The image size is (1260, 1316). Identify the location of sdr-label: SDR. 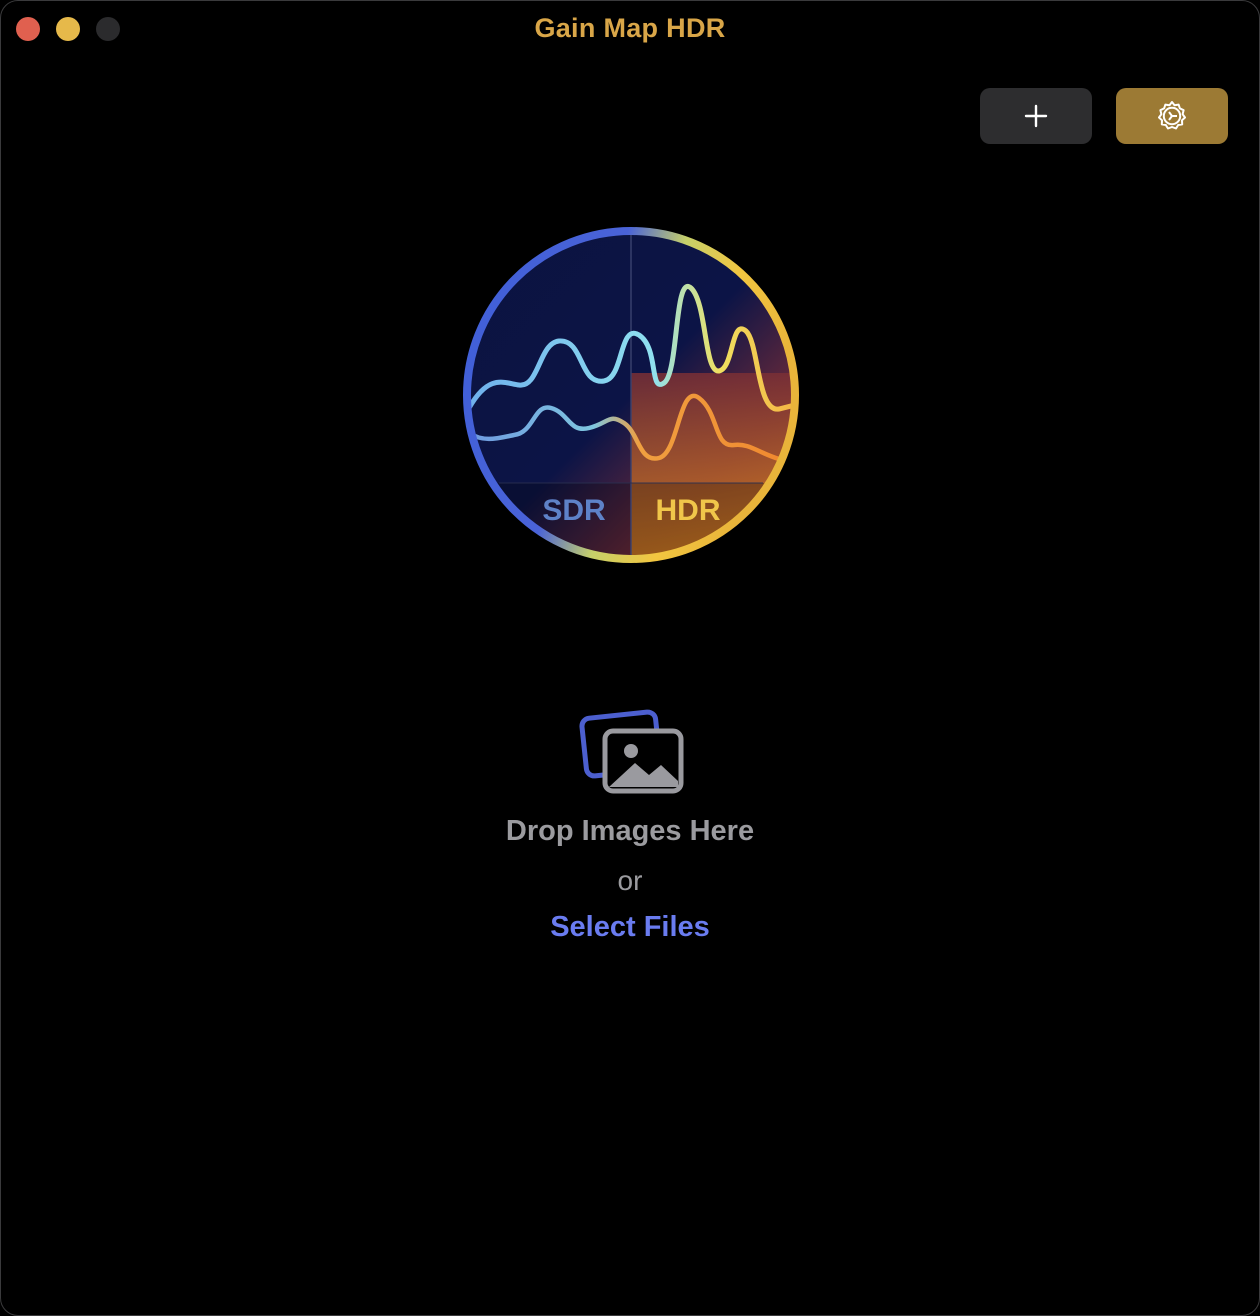
(574, 510).